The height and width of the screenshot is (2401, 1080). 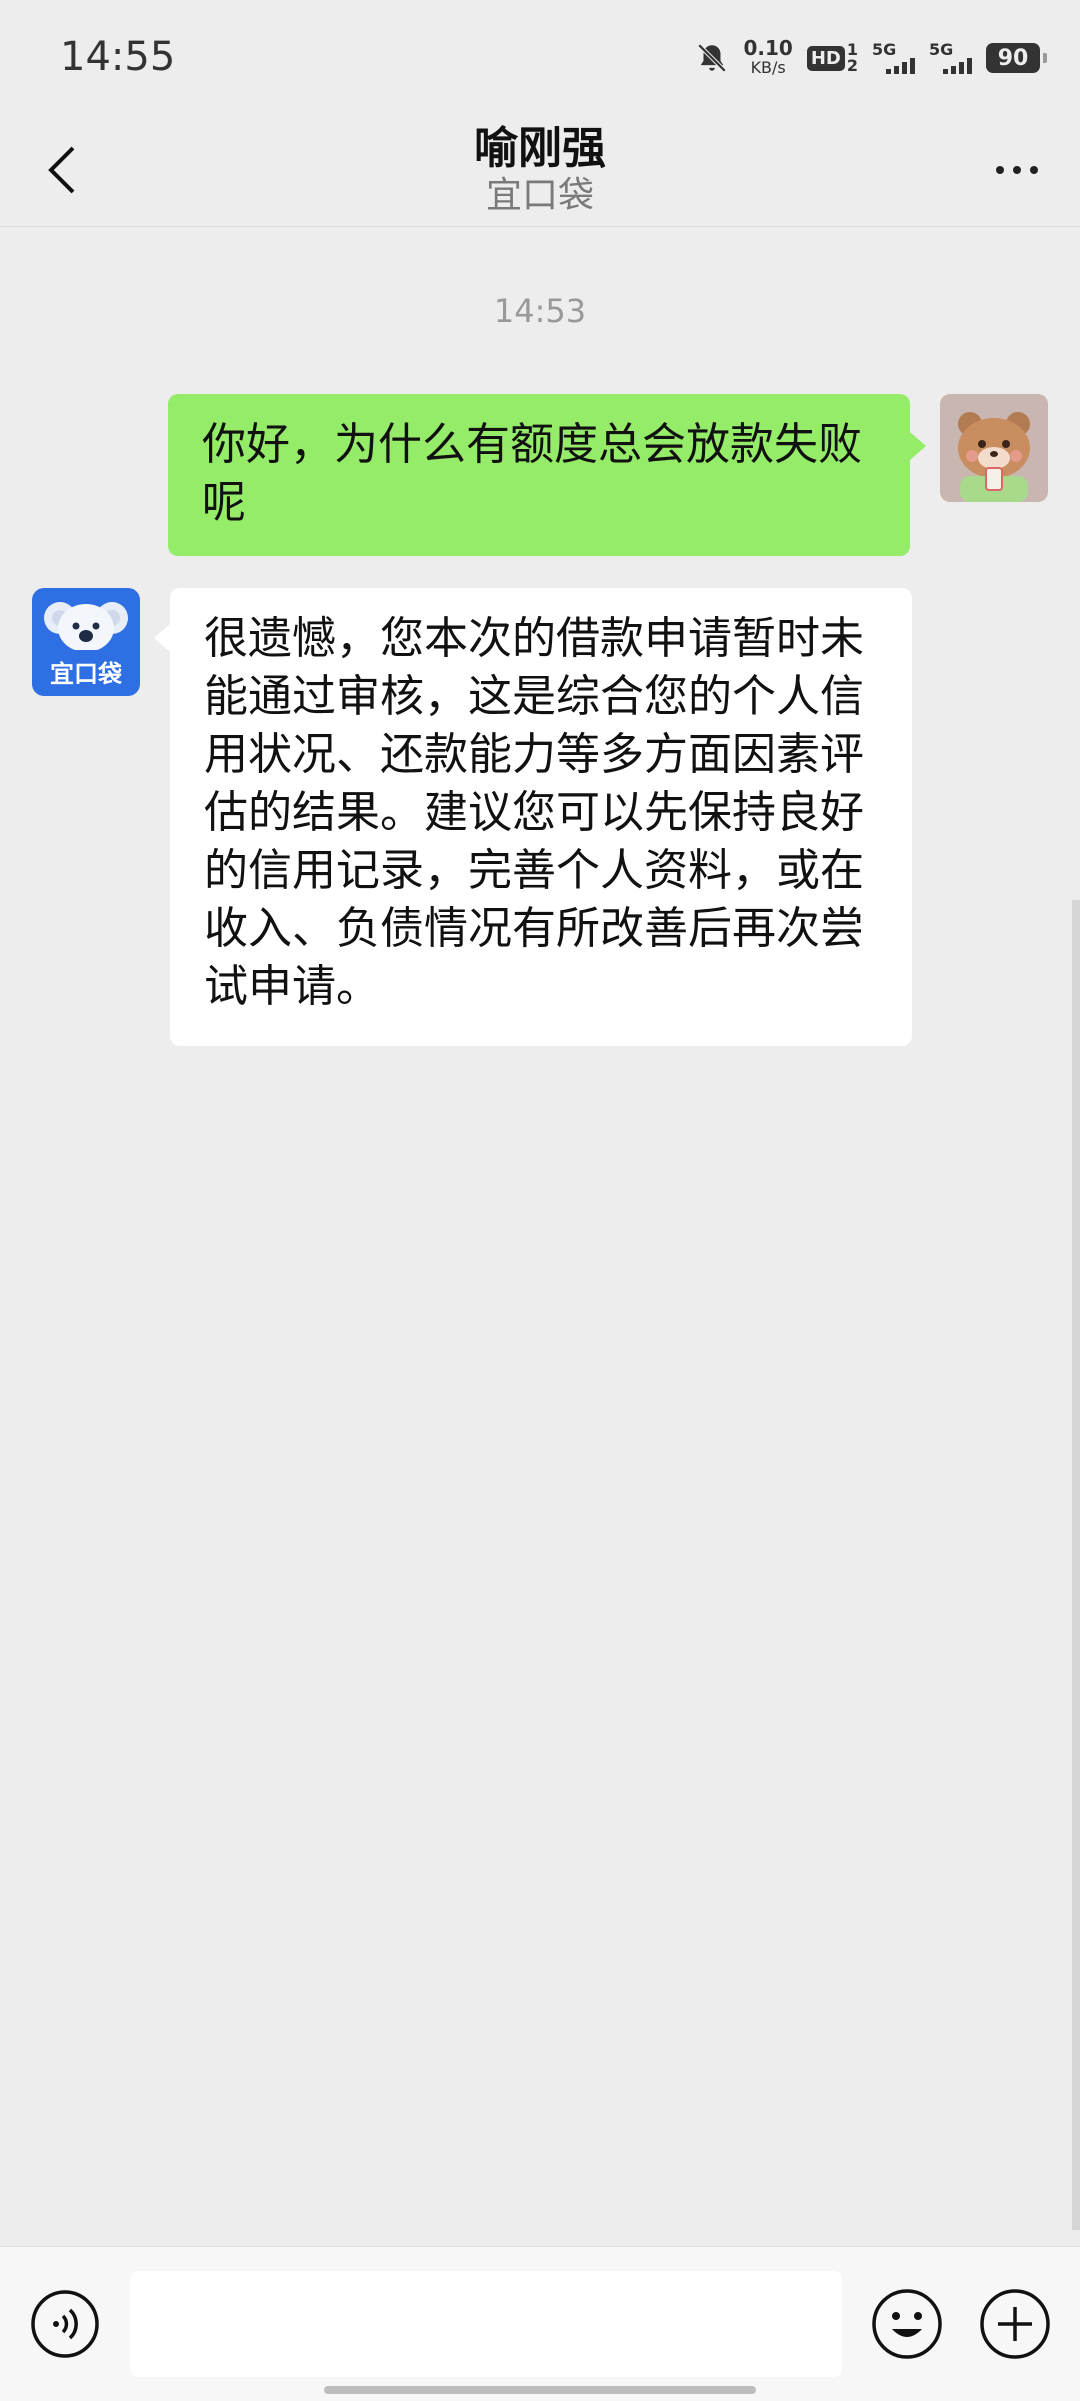 What do you see at coordinates (712, 58) in the screenshot?
I see `bell-muted-icon` at bounding box center [712, 58].